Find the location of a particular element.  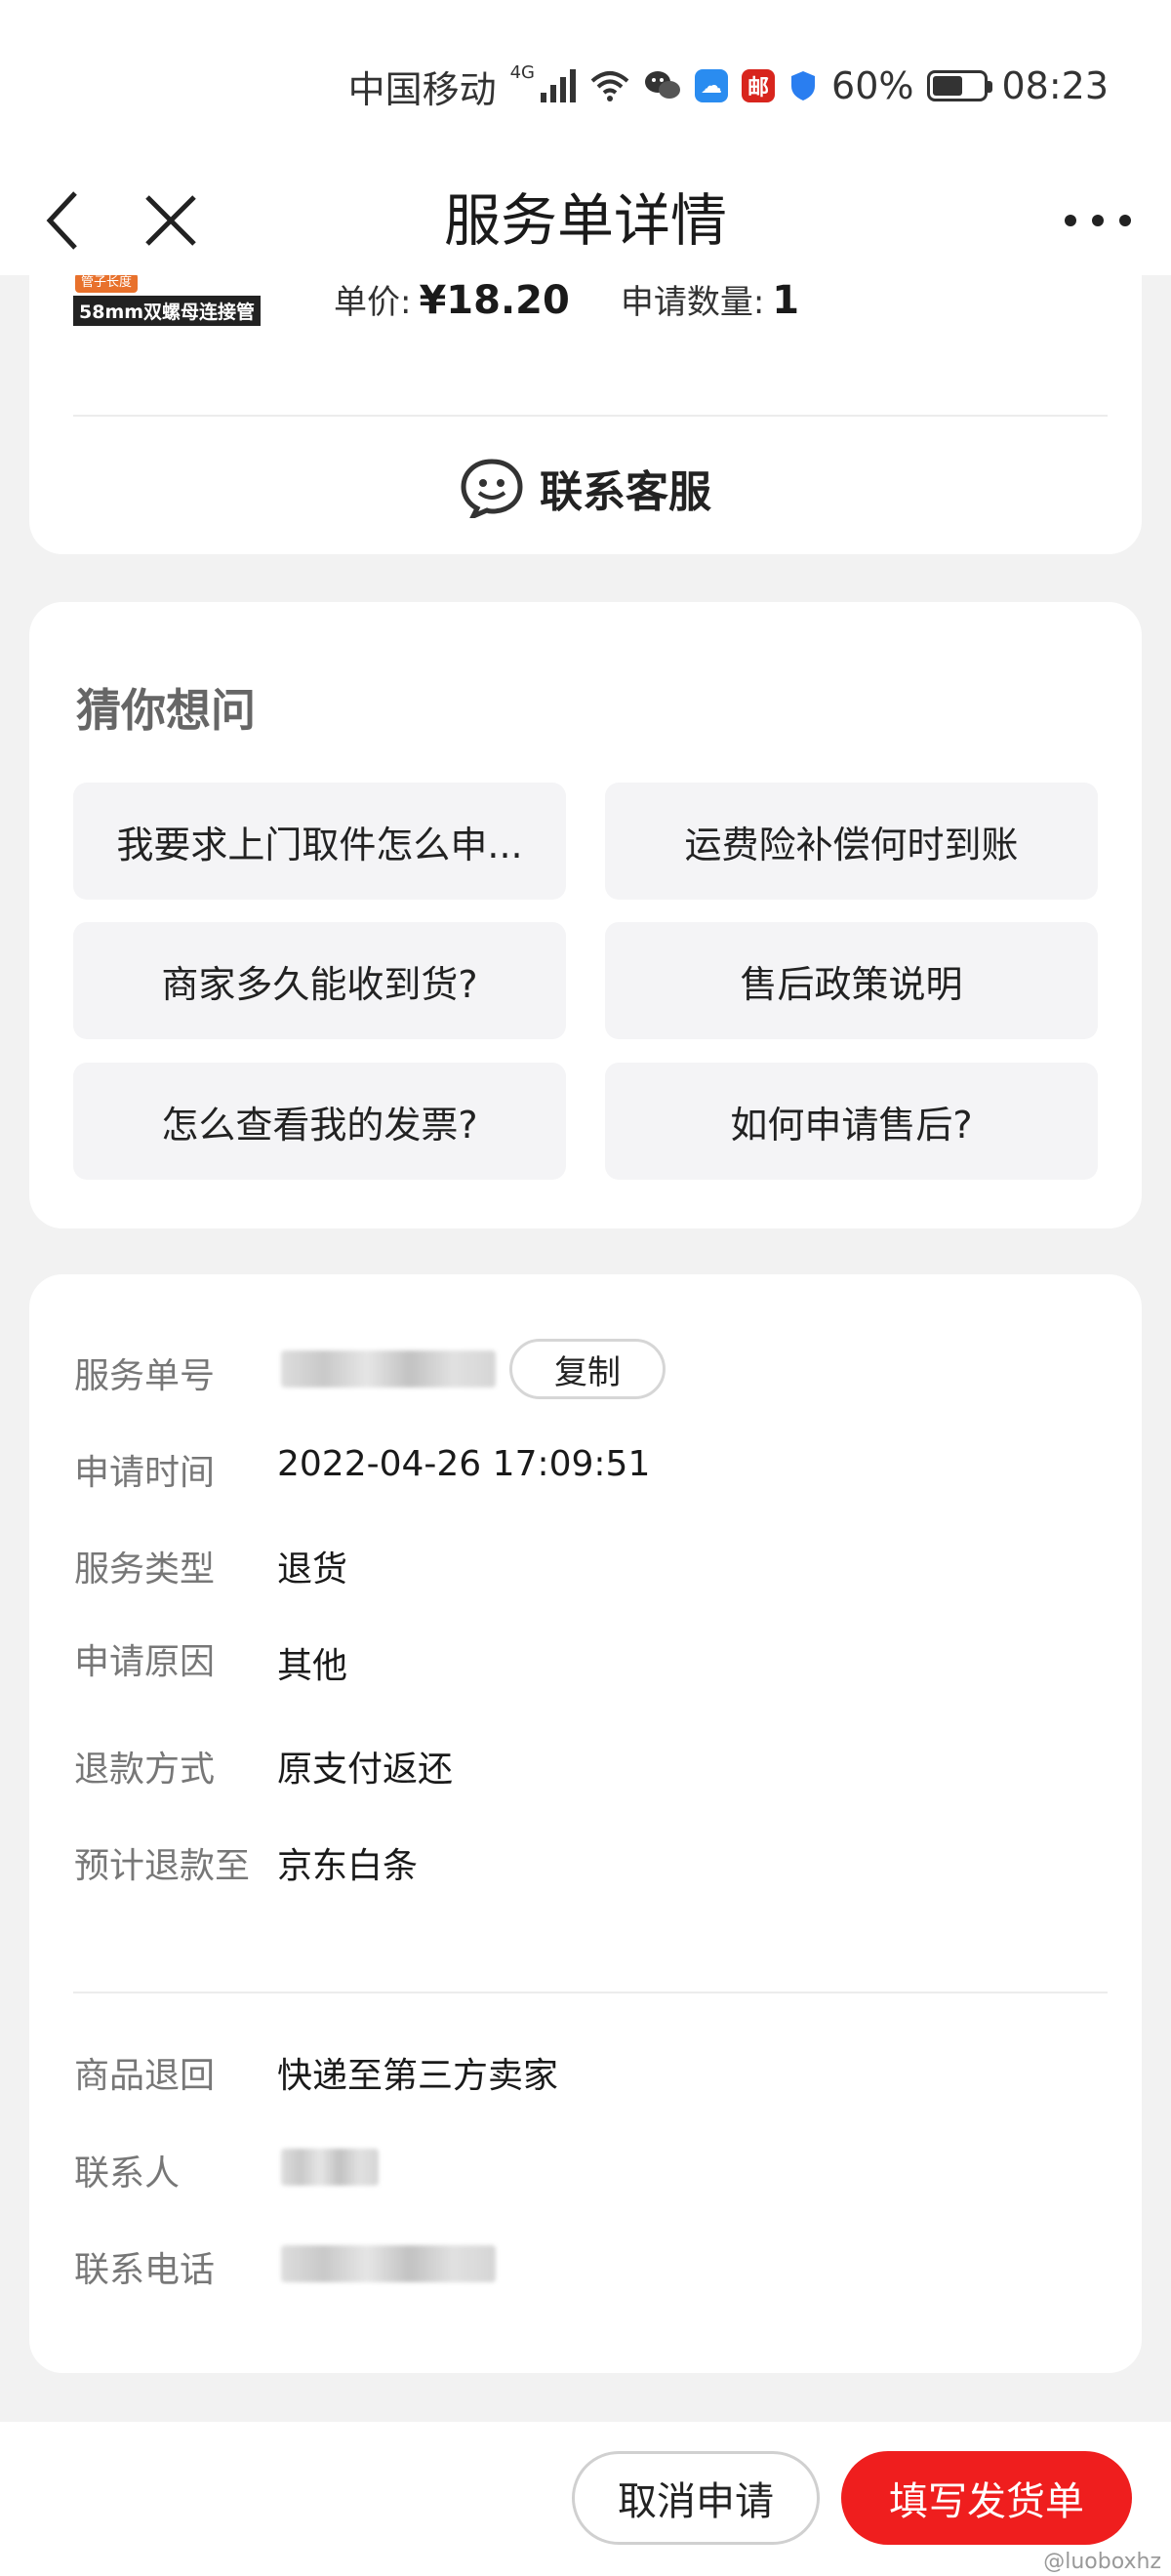

refund-method-value: 原支付返还 is located at coordinates (365, 1770).